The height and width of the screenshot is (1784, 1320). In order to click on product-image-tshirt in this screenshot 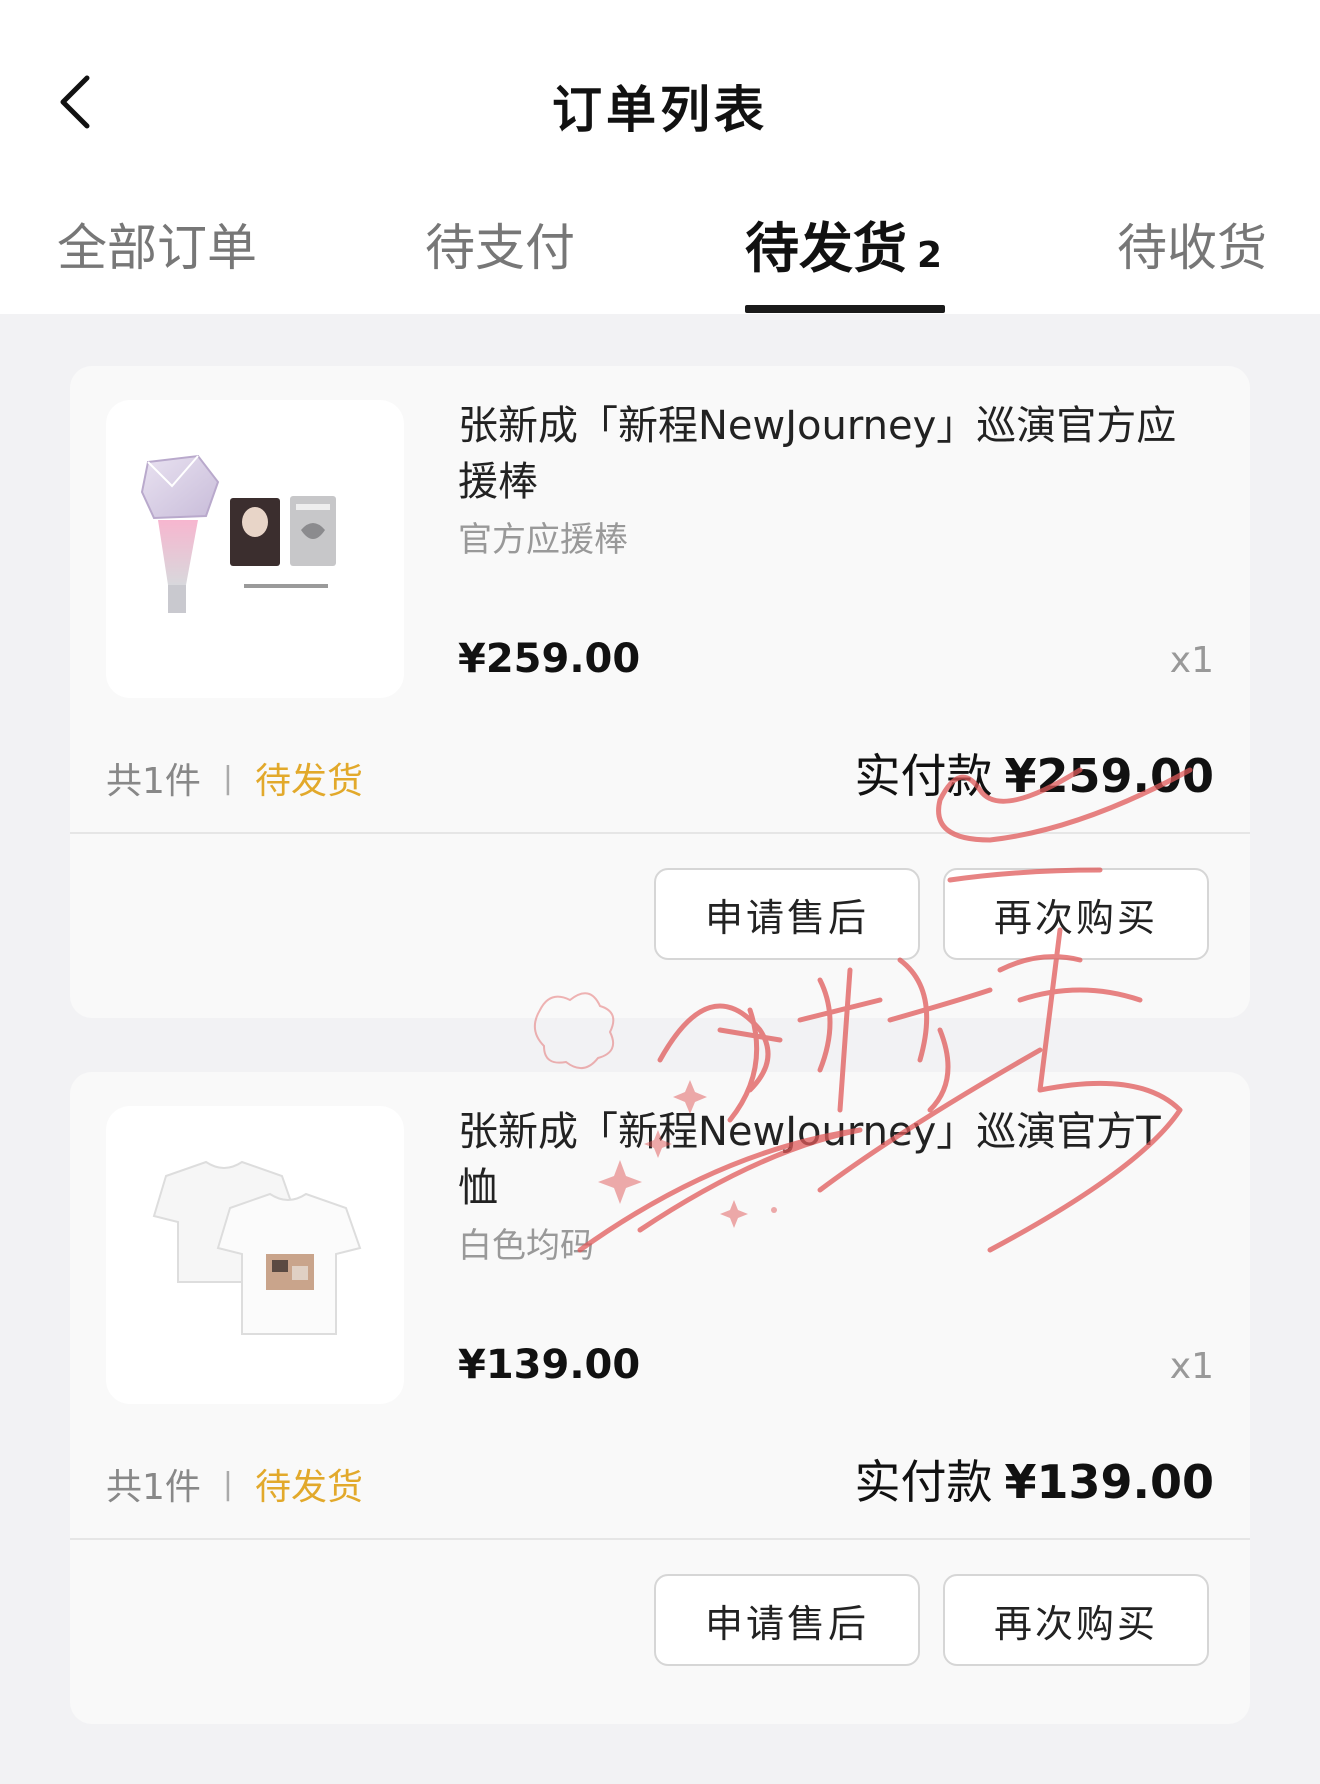, I will do `click(255, 1255)`.